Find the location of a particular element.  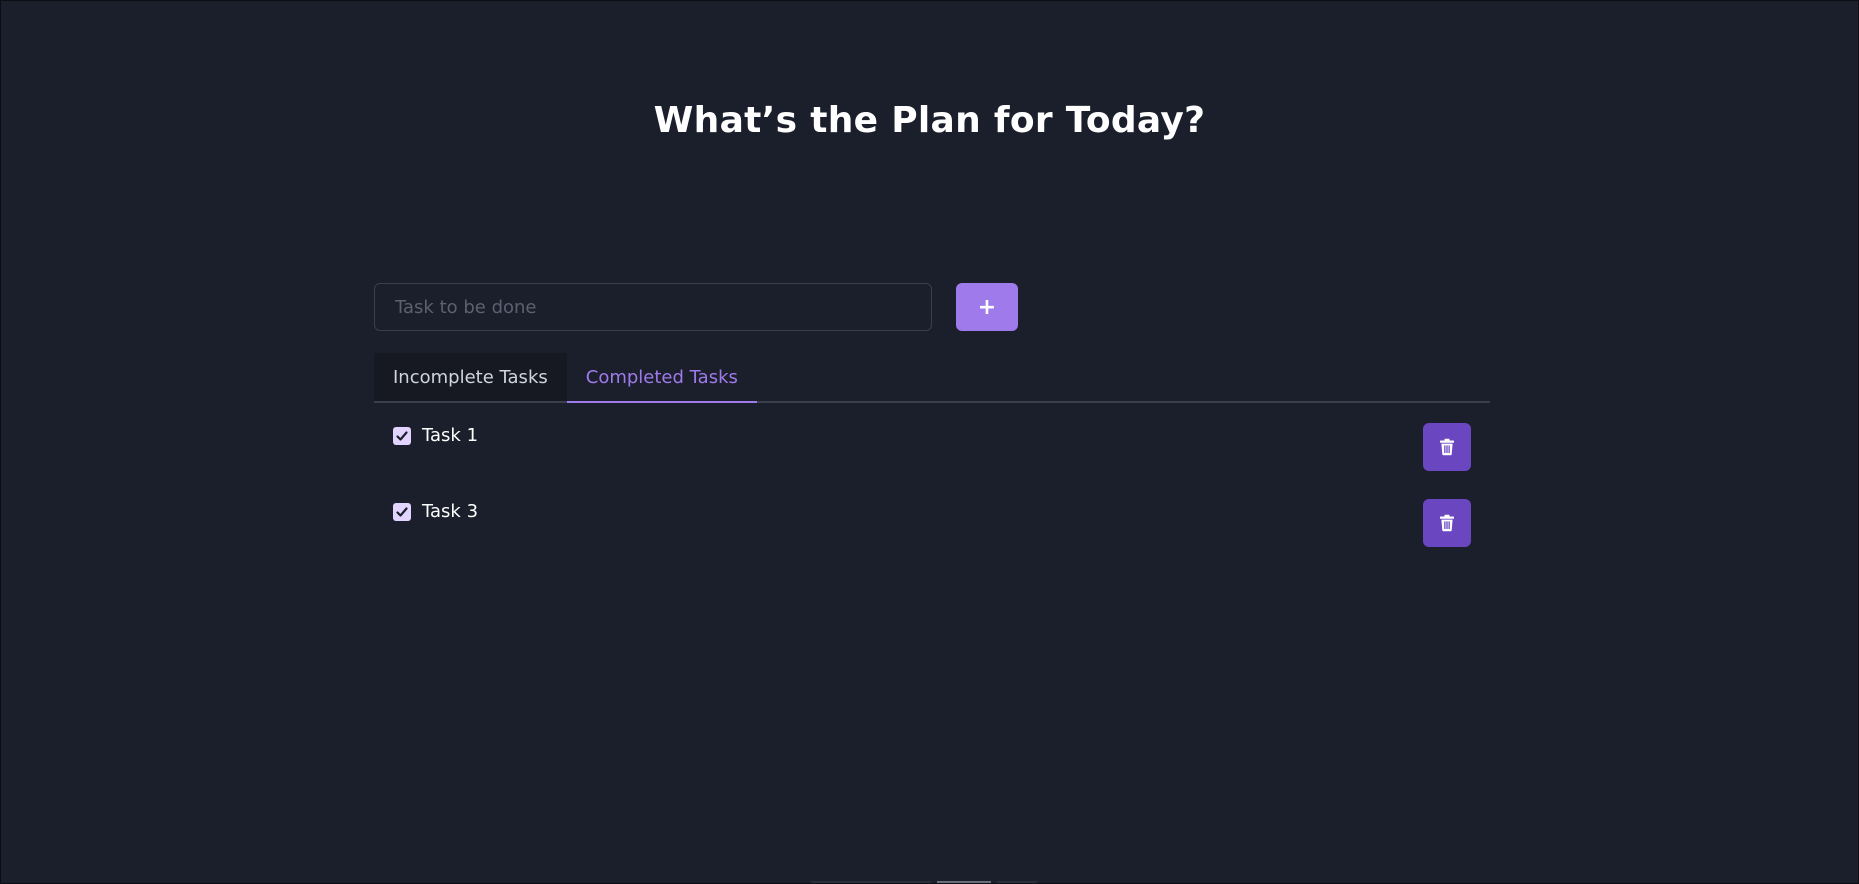

tab-incomplete-tasks: Incomplete Tasks is located at coordinates (470, 377).